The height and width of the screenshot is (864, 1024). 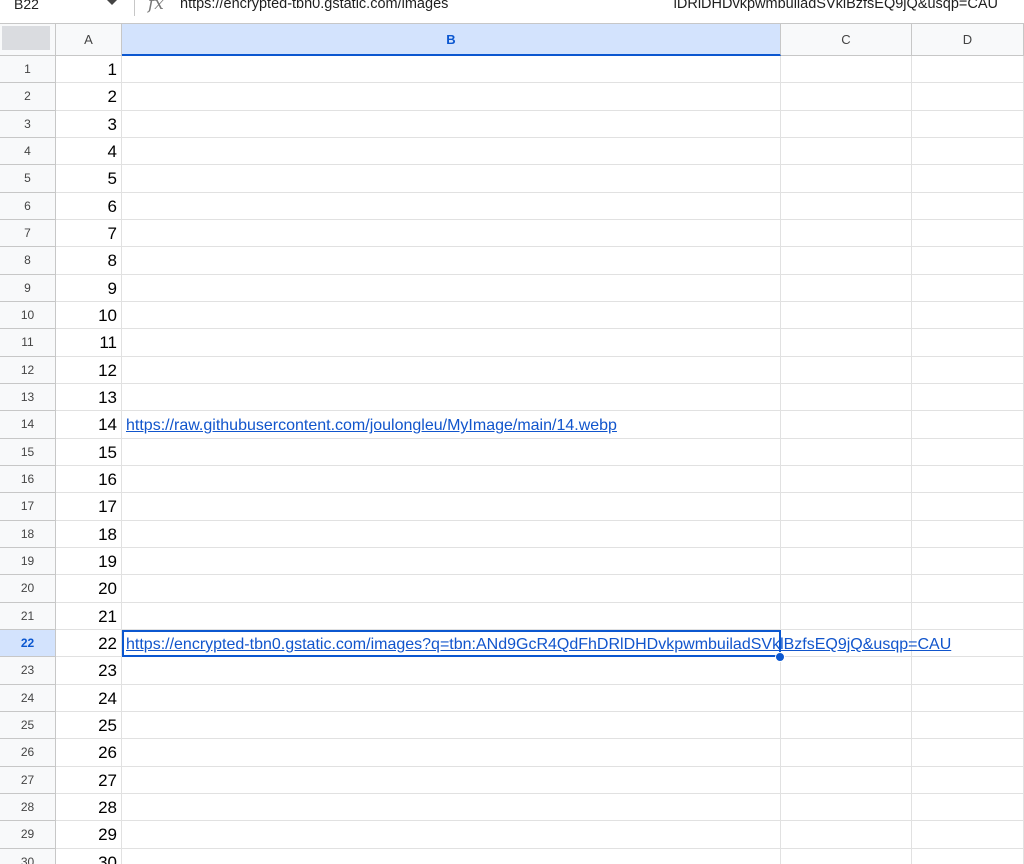 What do you see at coordinates (89, 698) in the screenshot?
I see `cell-a: 24` at bounding box center [89, 698].